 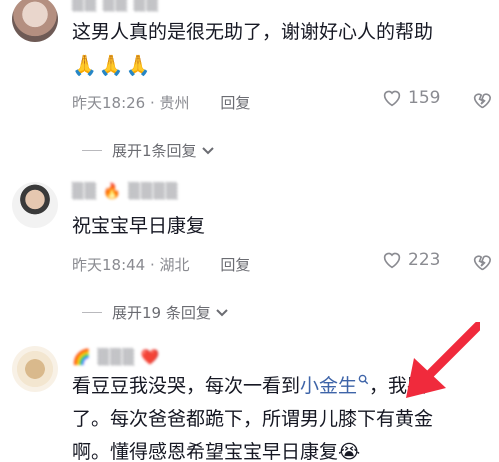 I want to click on like-button: 223, so click(x=411, y=260).